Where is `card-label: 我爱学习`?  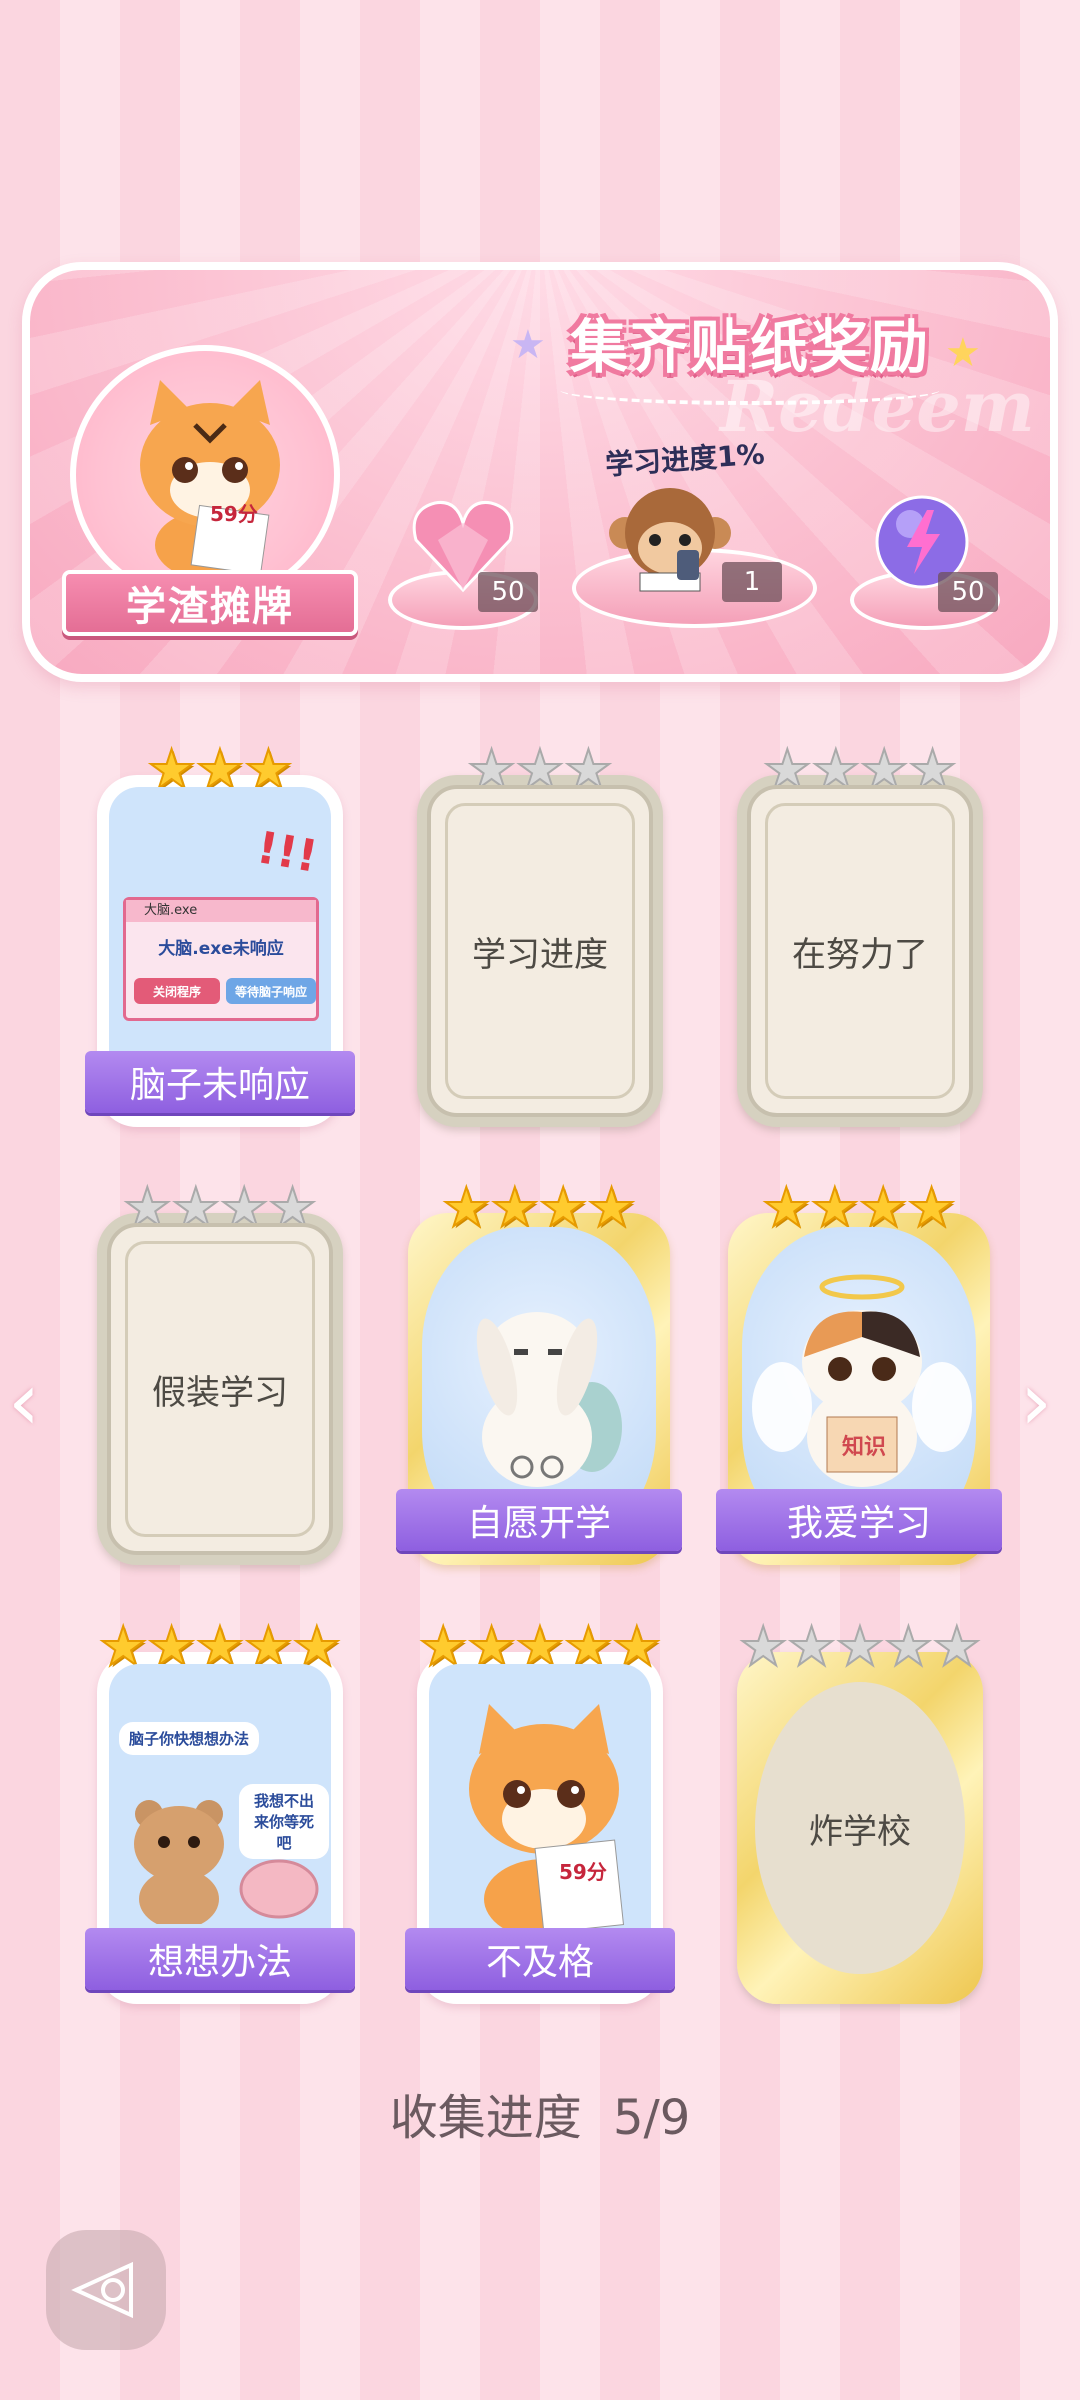
card-label: 我爱学习 is located at coordinates (859, 1520).